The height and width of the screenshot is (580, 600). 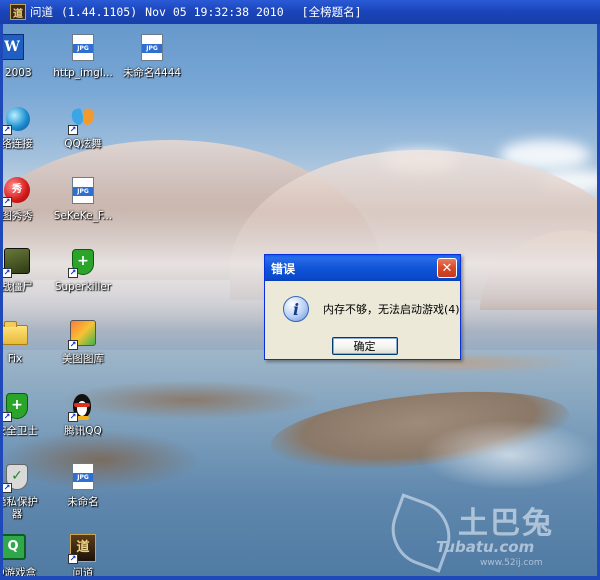 I want to click on desktop-icon-wendao: 道 ↗ 问道, so click(x=83, y=556).